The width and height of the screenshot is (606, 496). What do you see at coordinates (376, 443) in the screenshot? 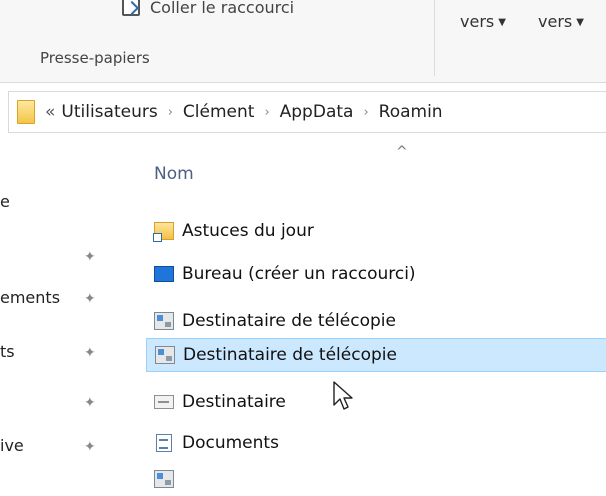
I see `file-row: Documents` at bounding box center [376, 443].